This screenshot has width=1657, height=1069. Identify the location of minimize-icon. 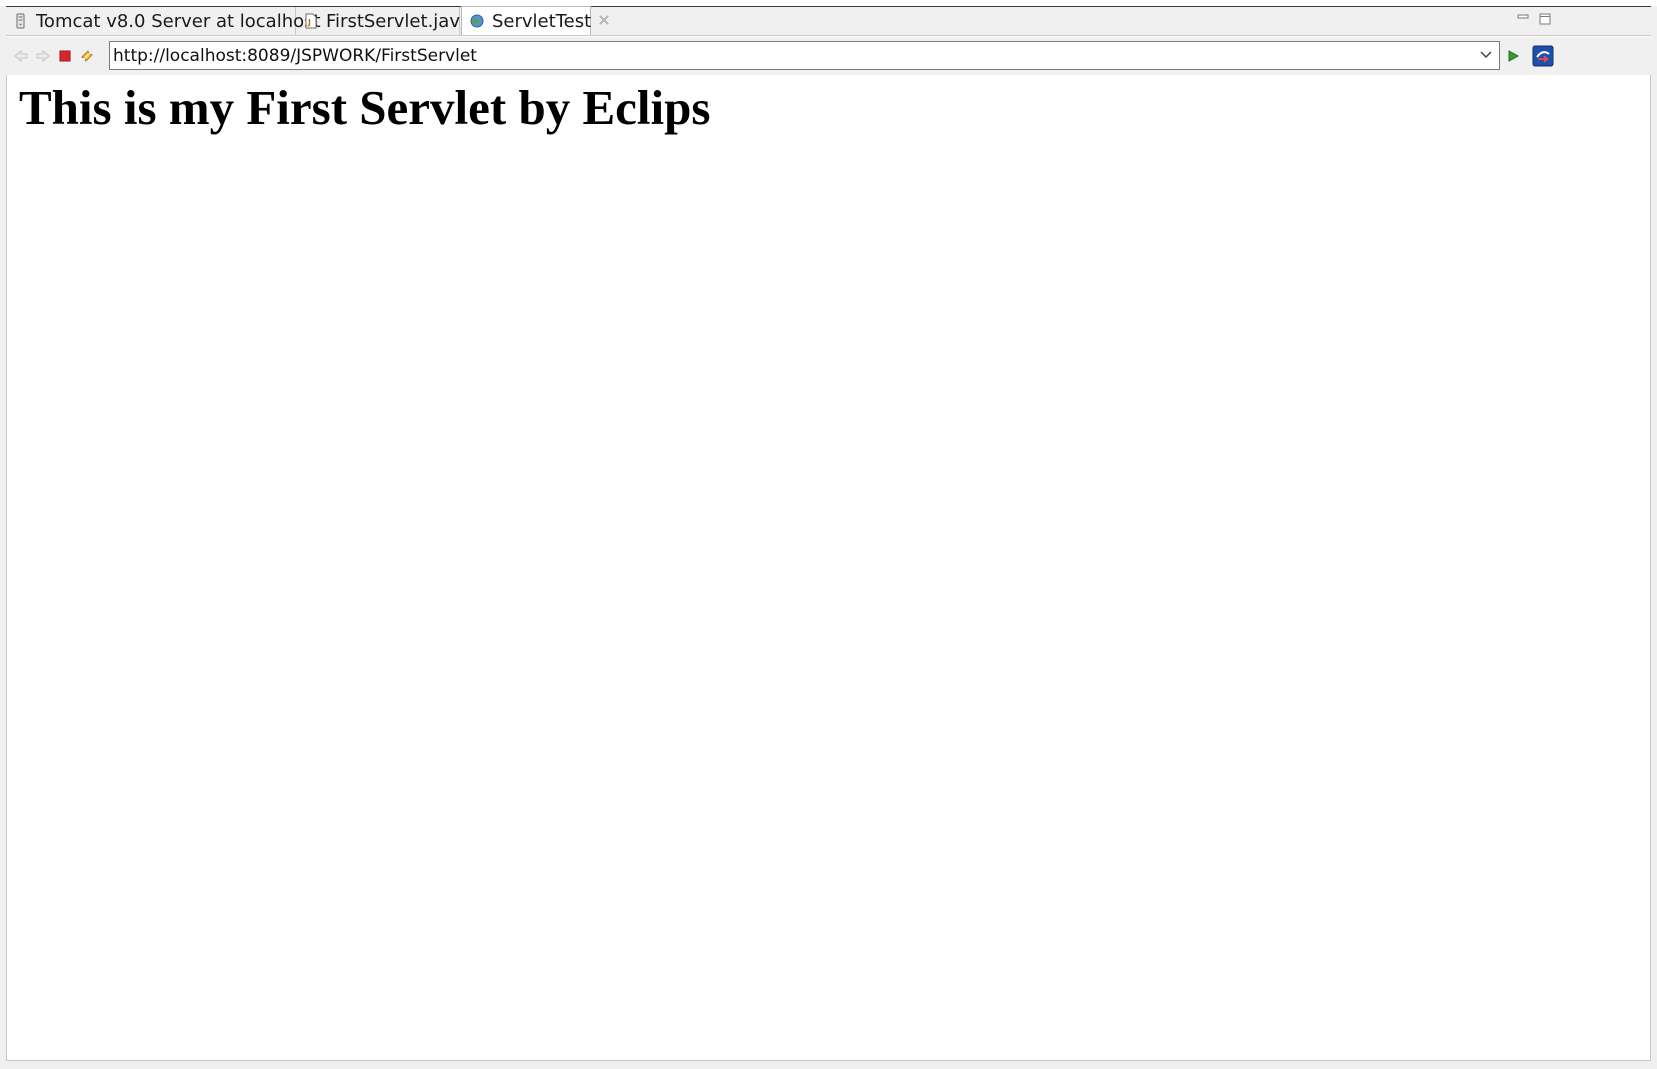
(1523, 18).